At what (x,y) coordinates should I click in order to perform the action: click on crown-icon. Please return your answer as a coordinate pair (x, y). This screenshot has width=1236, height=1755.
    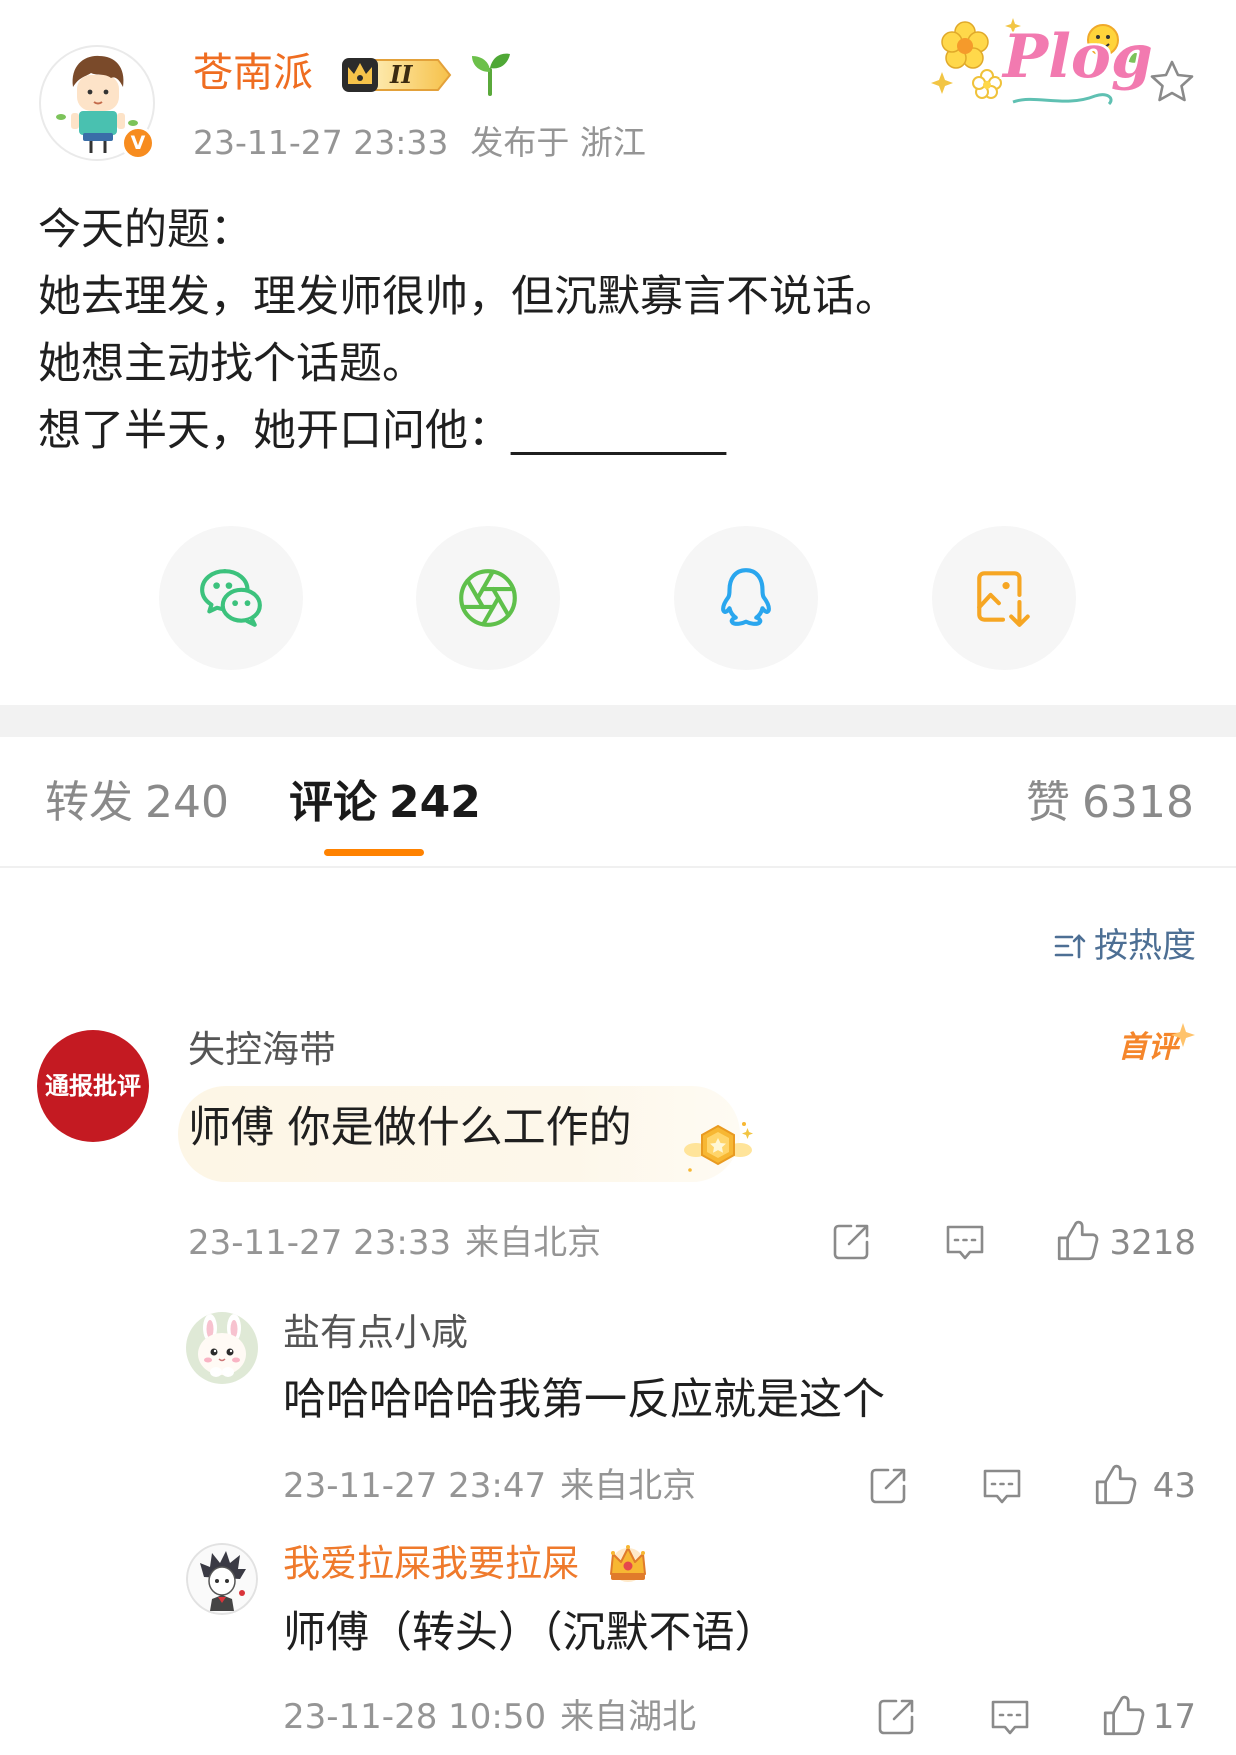
    Looking at the image, I should click on (628, 1563).